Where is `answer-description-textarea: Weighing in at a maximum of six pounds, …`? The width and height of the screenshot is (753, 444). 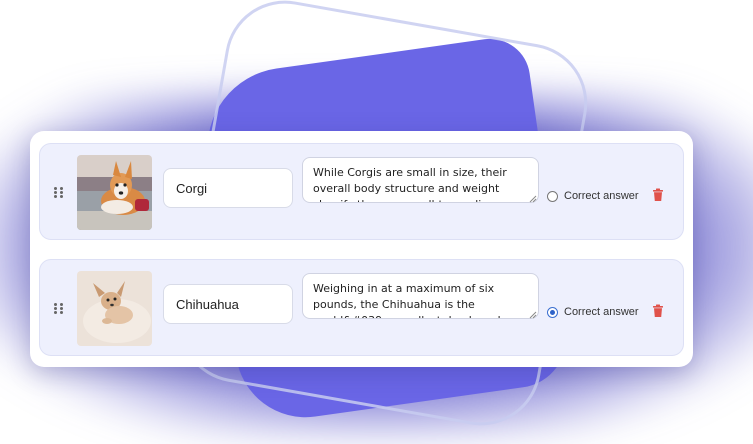
answer-description-textarea: Weighing in at a maximum of six pounds, … is located at coordinates (420, 296).